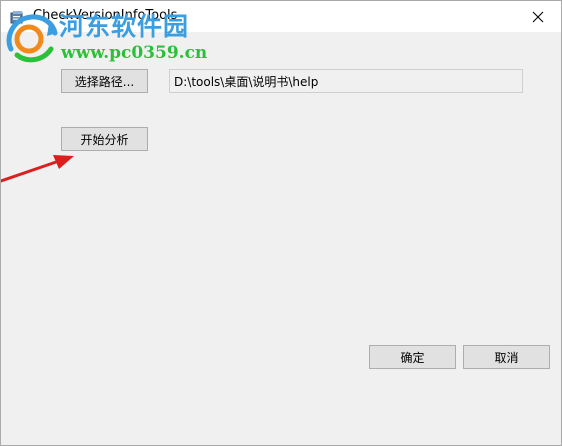 Image resolution: width=562 pixels, height=446 pixels. Describe the element at coordinates (346, 81) in the screenshot. I see `path-field: D:\tools\桌面\说明书\help` at that location.